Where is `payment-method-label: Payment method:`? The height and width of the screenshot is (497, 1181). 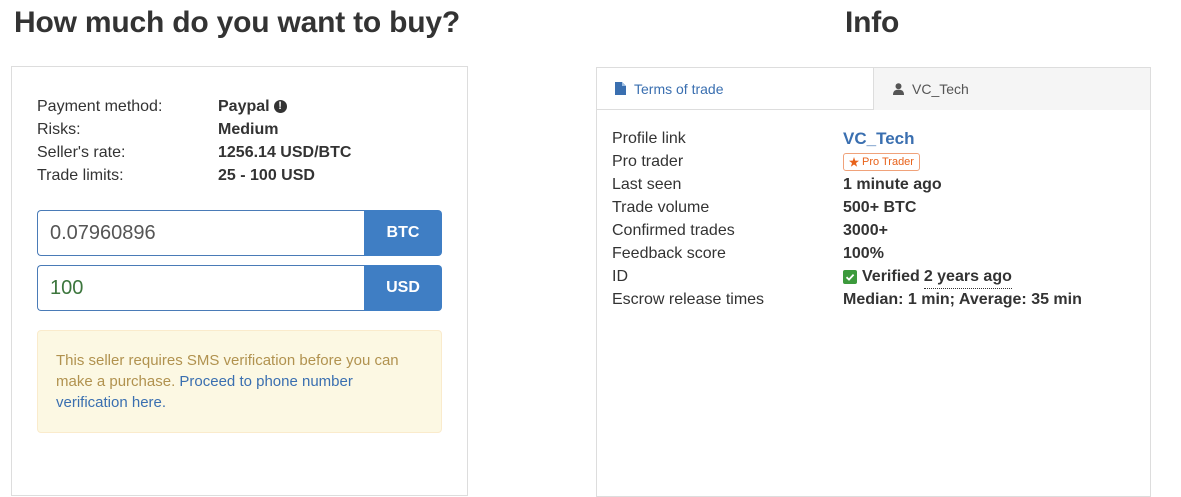 payment-method-label: Payment method: is located at coordinates (100, 106).